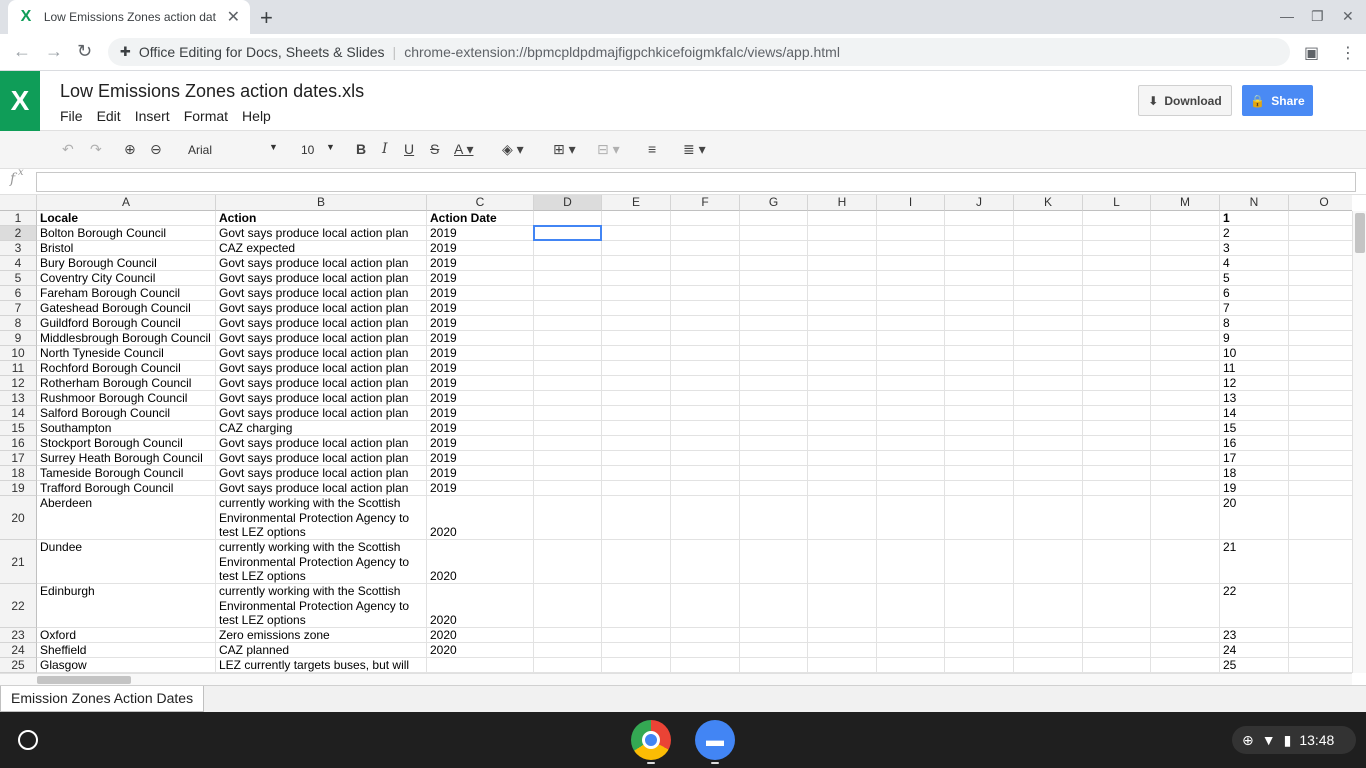  Describe the element at coordinates (911, 458) in the screenshot. I see `cell-I17` at that location.